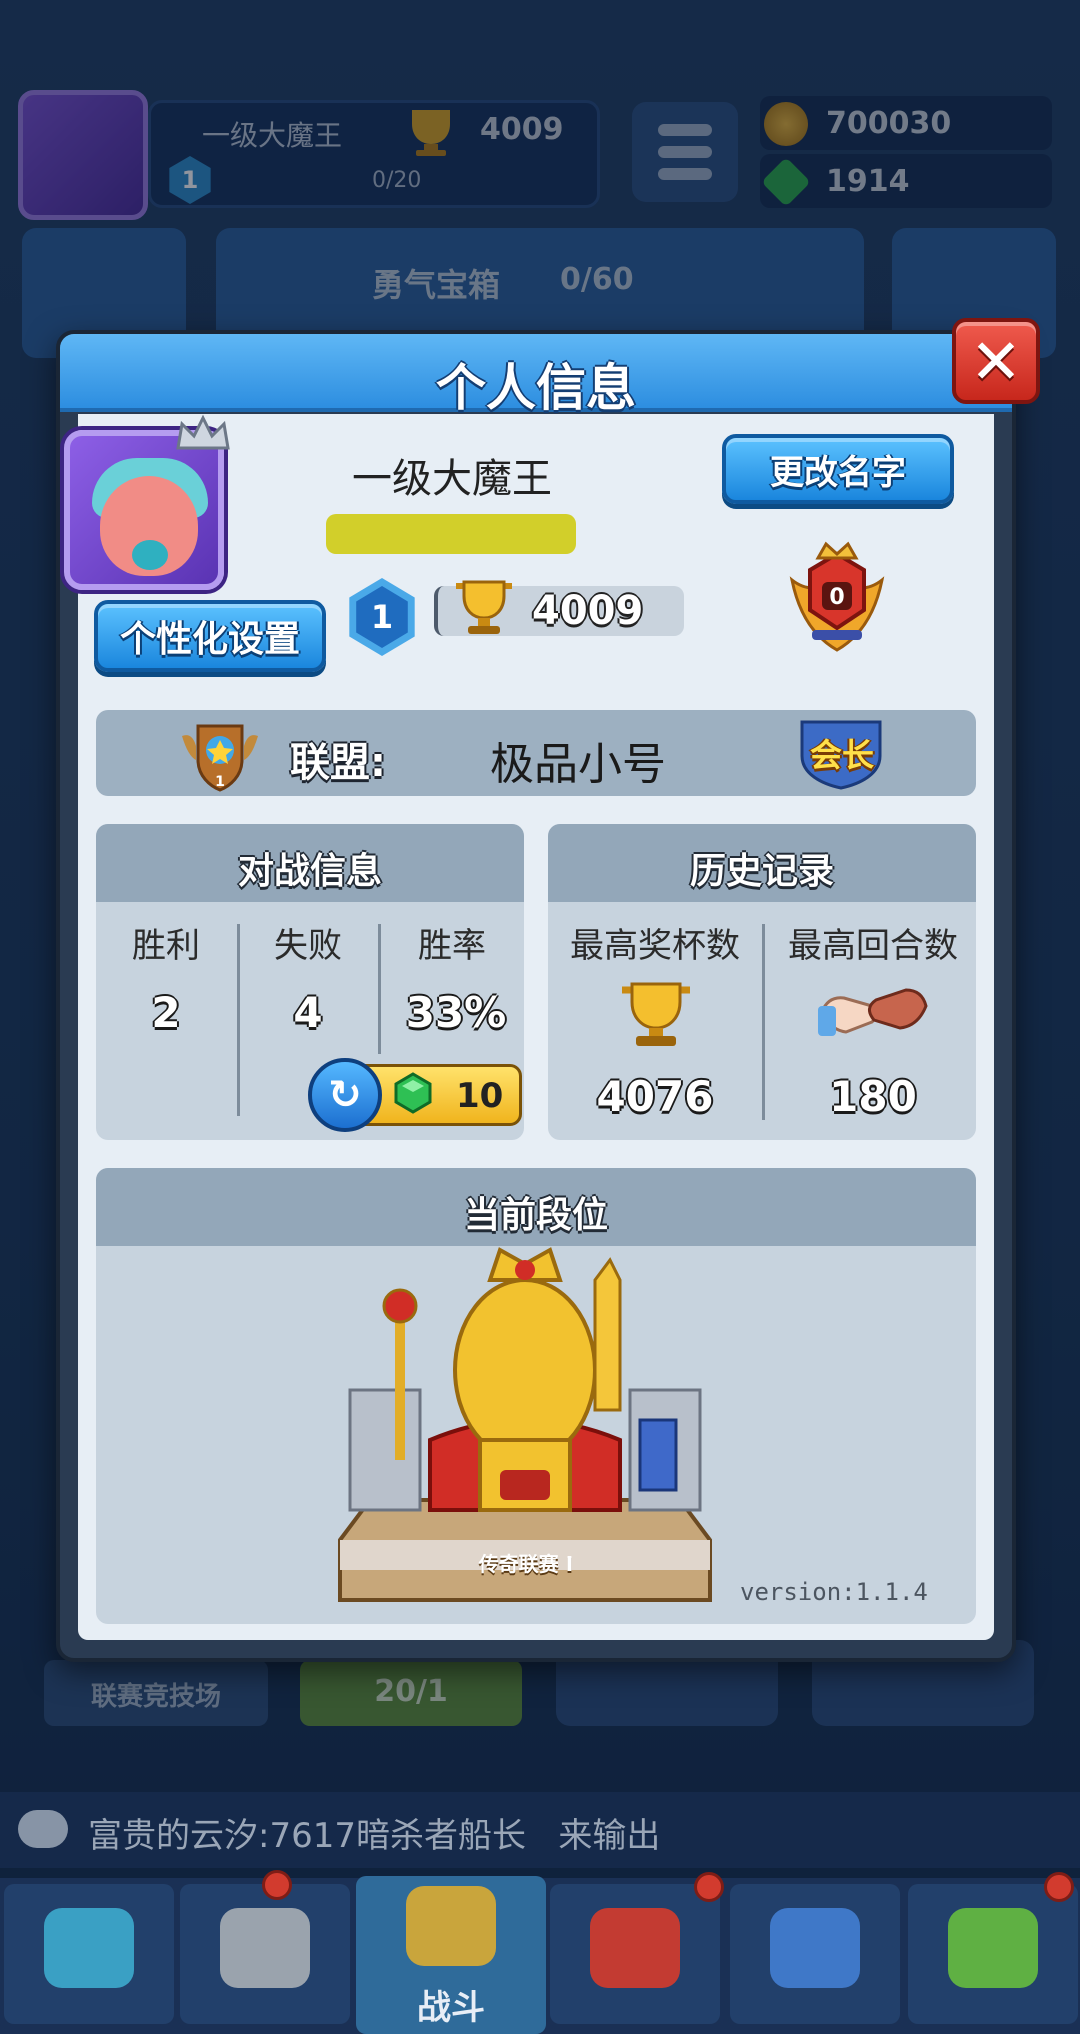  I want to click on history-title: 历史记录, so click(761, 871).